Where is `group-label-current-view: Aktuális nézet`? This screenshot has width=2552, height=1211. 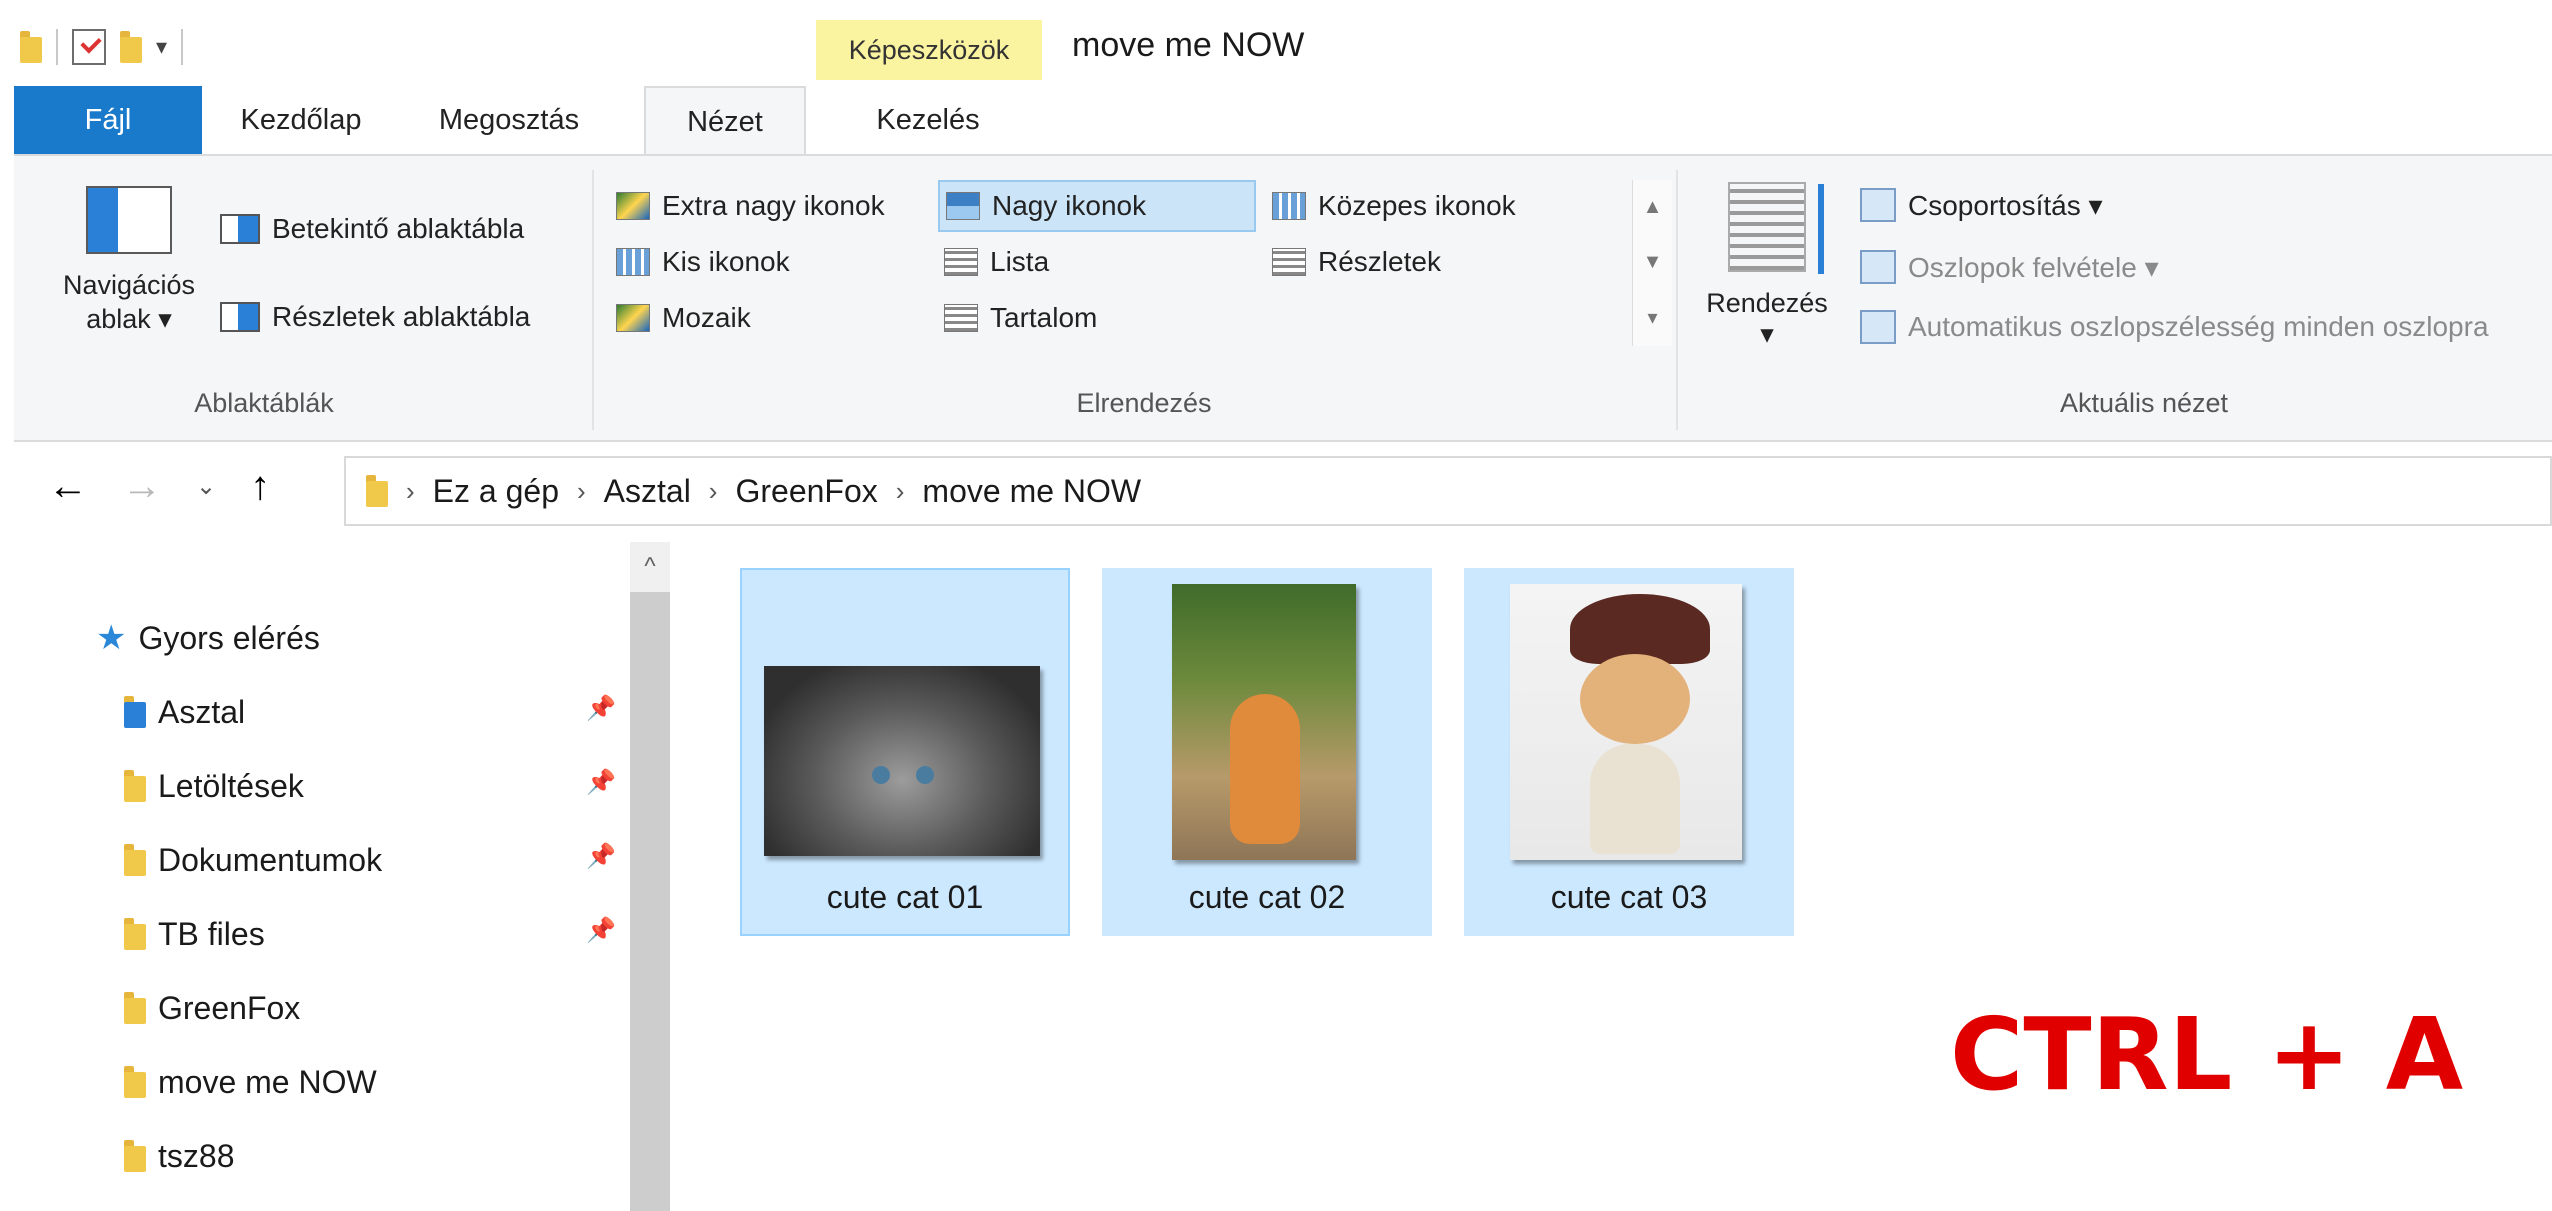
group-label-current-view: Aktuális nézet is located at coordinates (2144, 403).